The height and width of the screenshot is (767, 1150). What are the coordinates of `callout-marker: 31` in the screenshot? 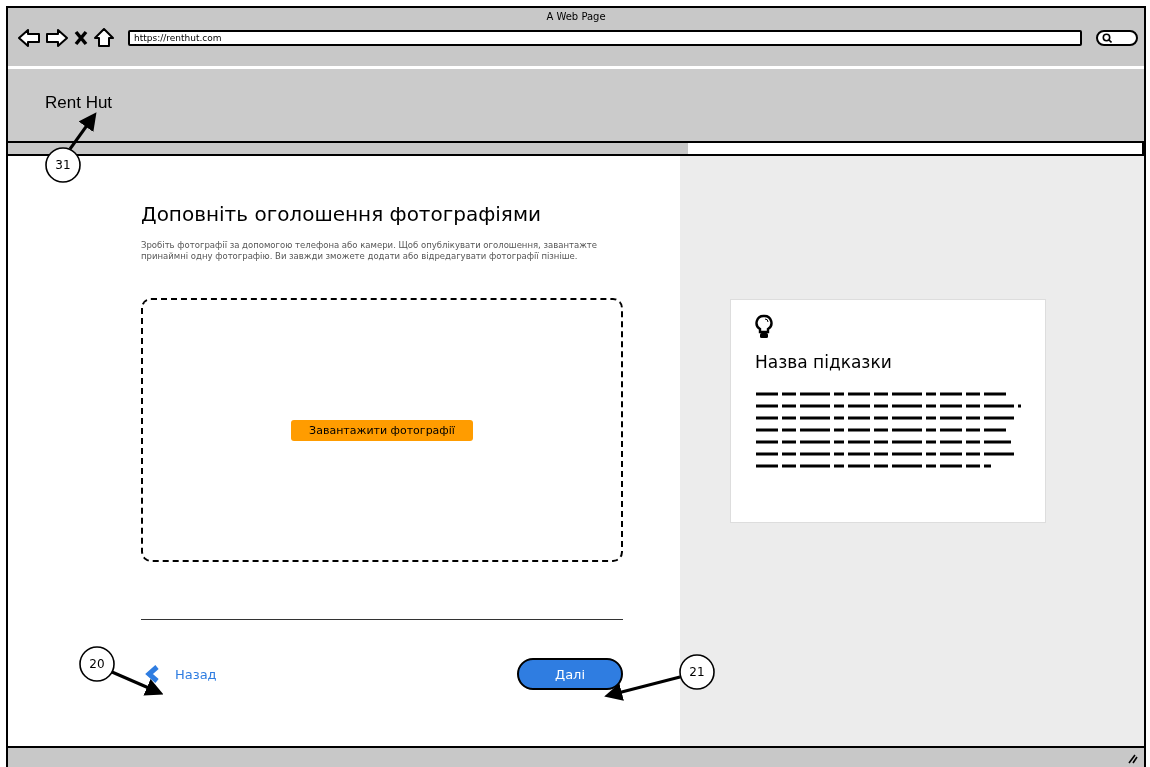 It's located at (63, 165).